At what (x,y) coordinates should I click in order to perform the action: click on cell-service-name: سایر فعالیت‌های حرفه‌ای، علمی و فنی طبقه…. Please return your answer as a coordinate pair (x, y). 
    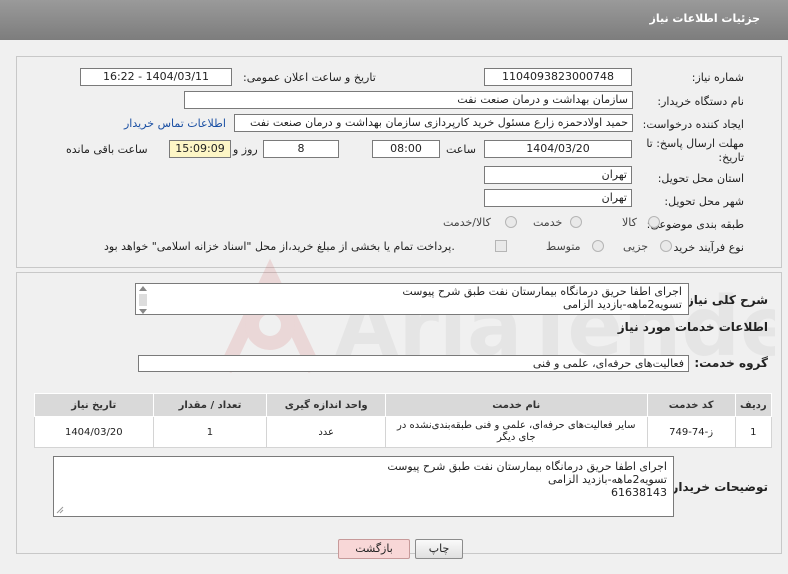
    Looking at the image, I should click on (516, 432).